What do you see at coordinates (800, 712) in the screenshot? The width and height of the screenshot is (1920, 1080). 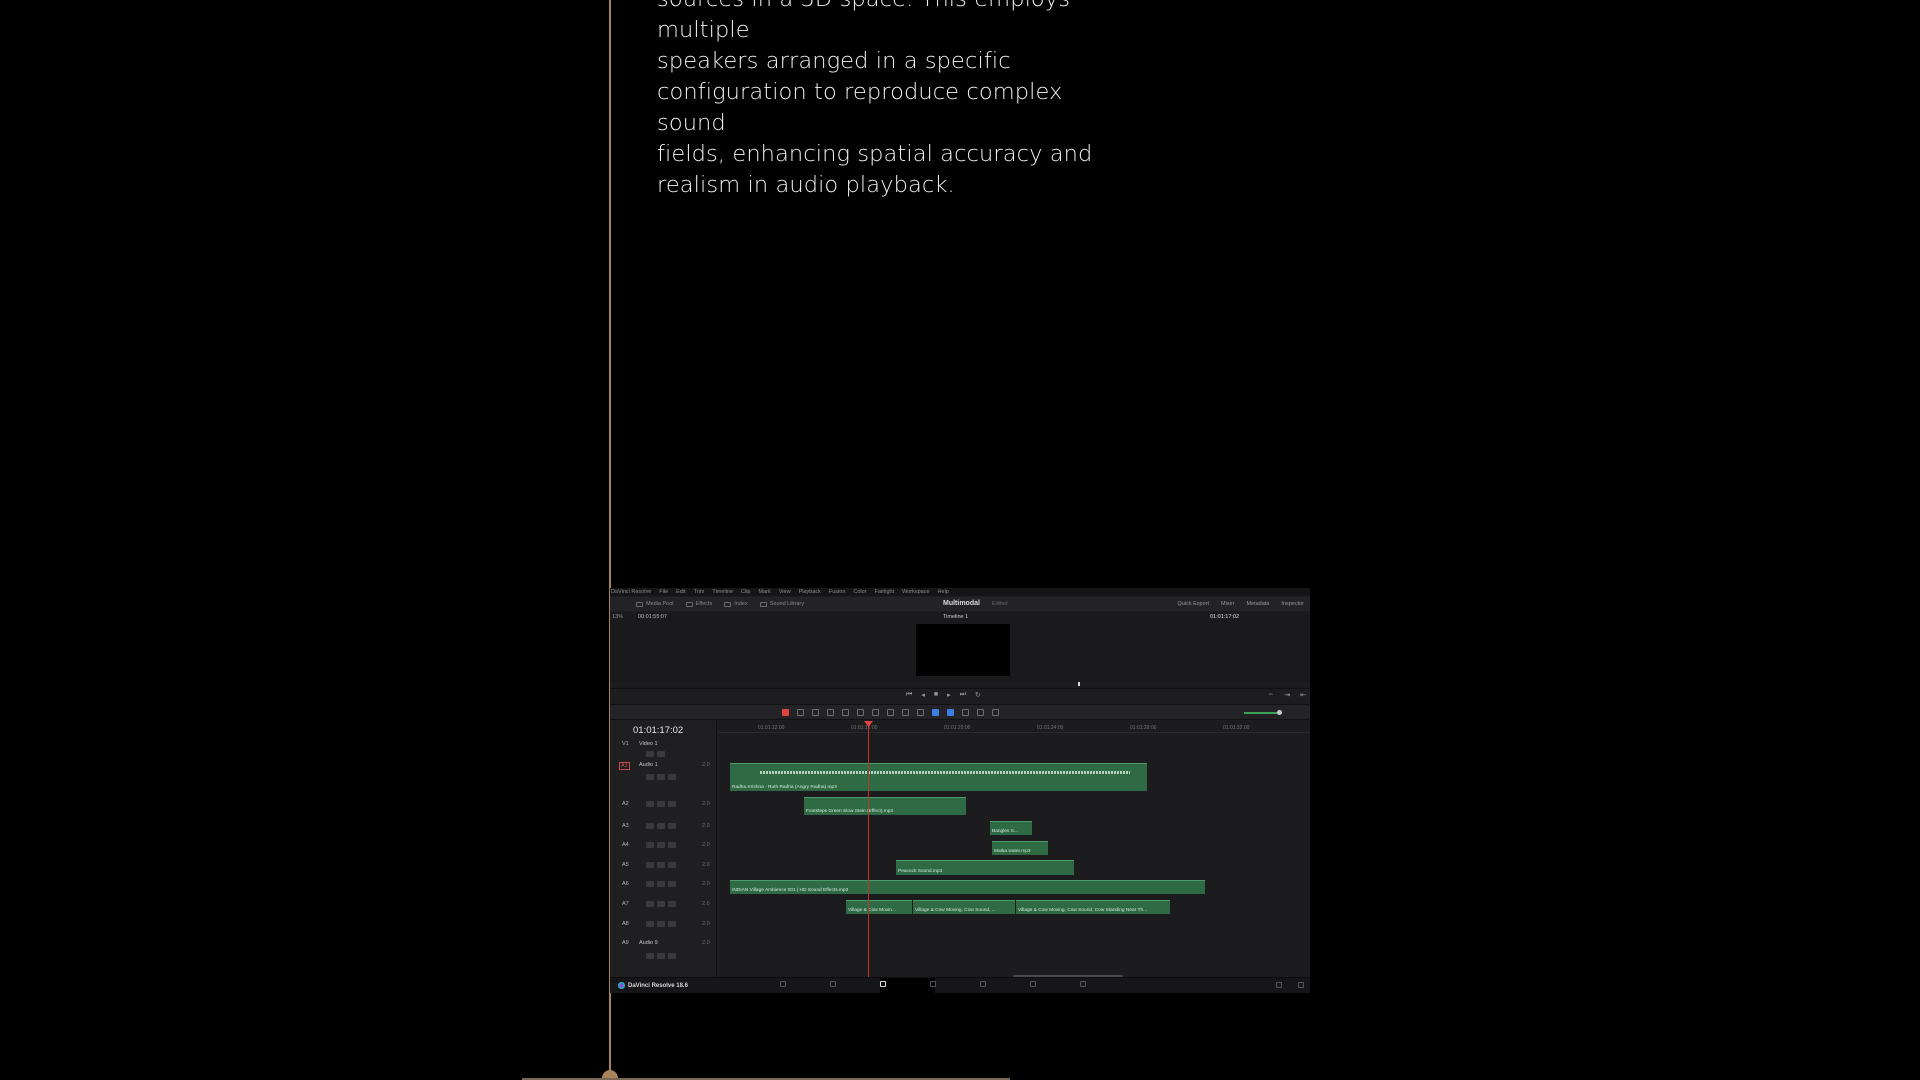 I see `trim-tool-icon` at bounding box center [800, 712].